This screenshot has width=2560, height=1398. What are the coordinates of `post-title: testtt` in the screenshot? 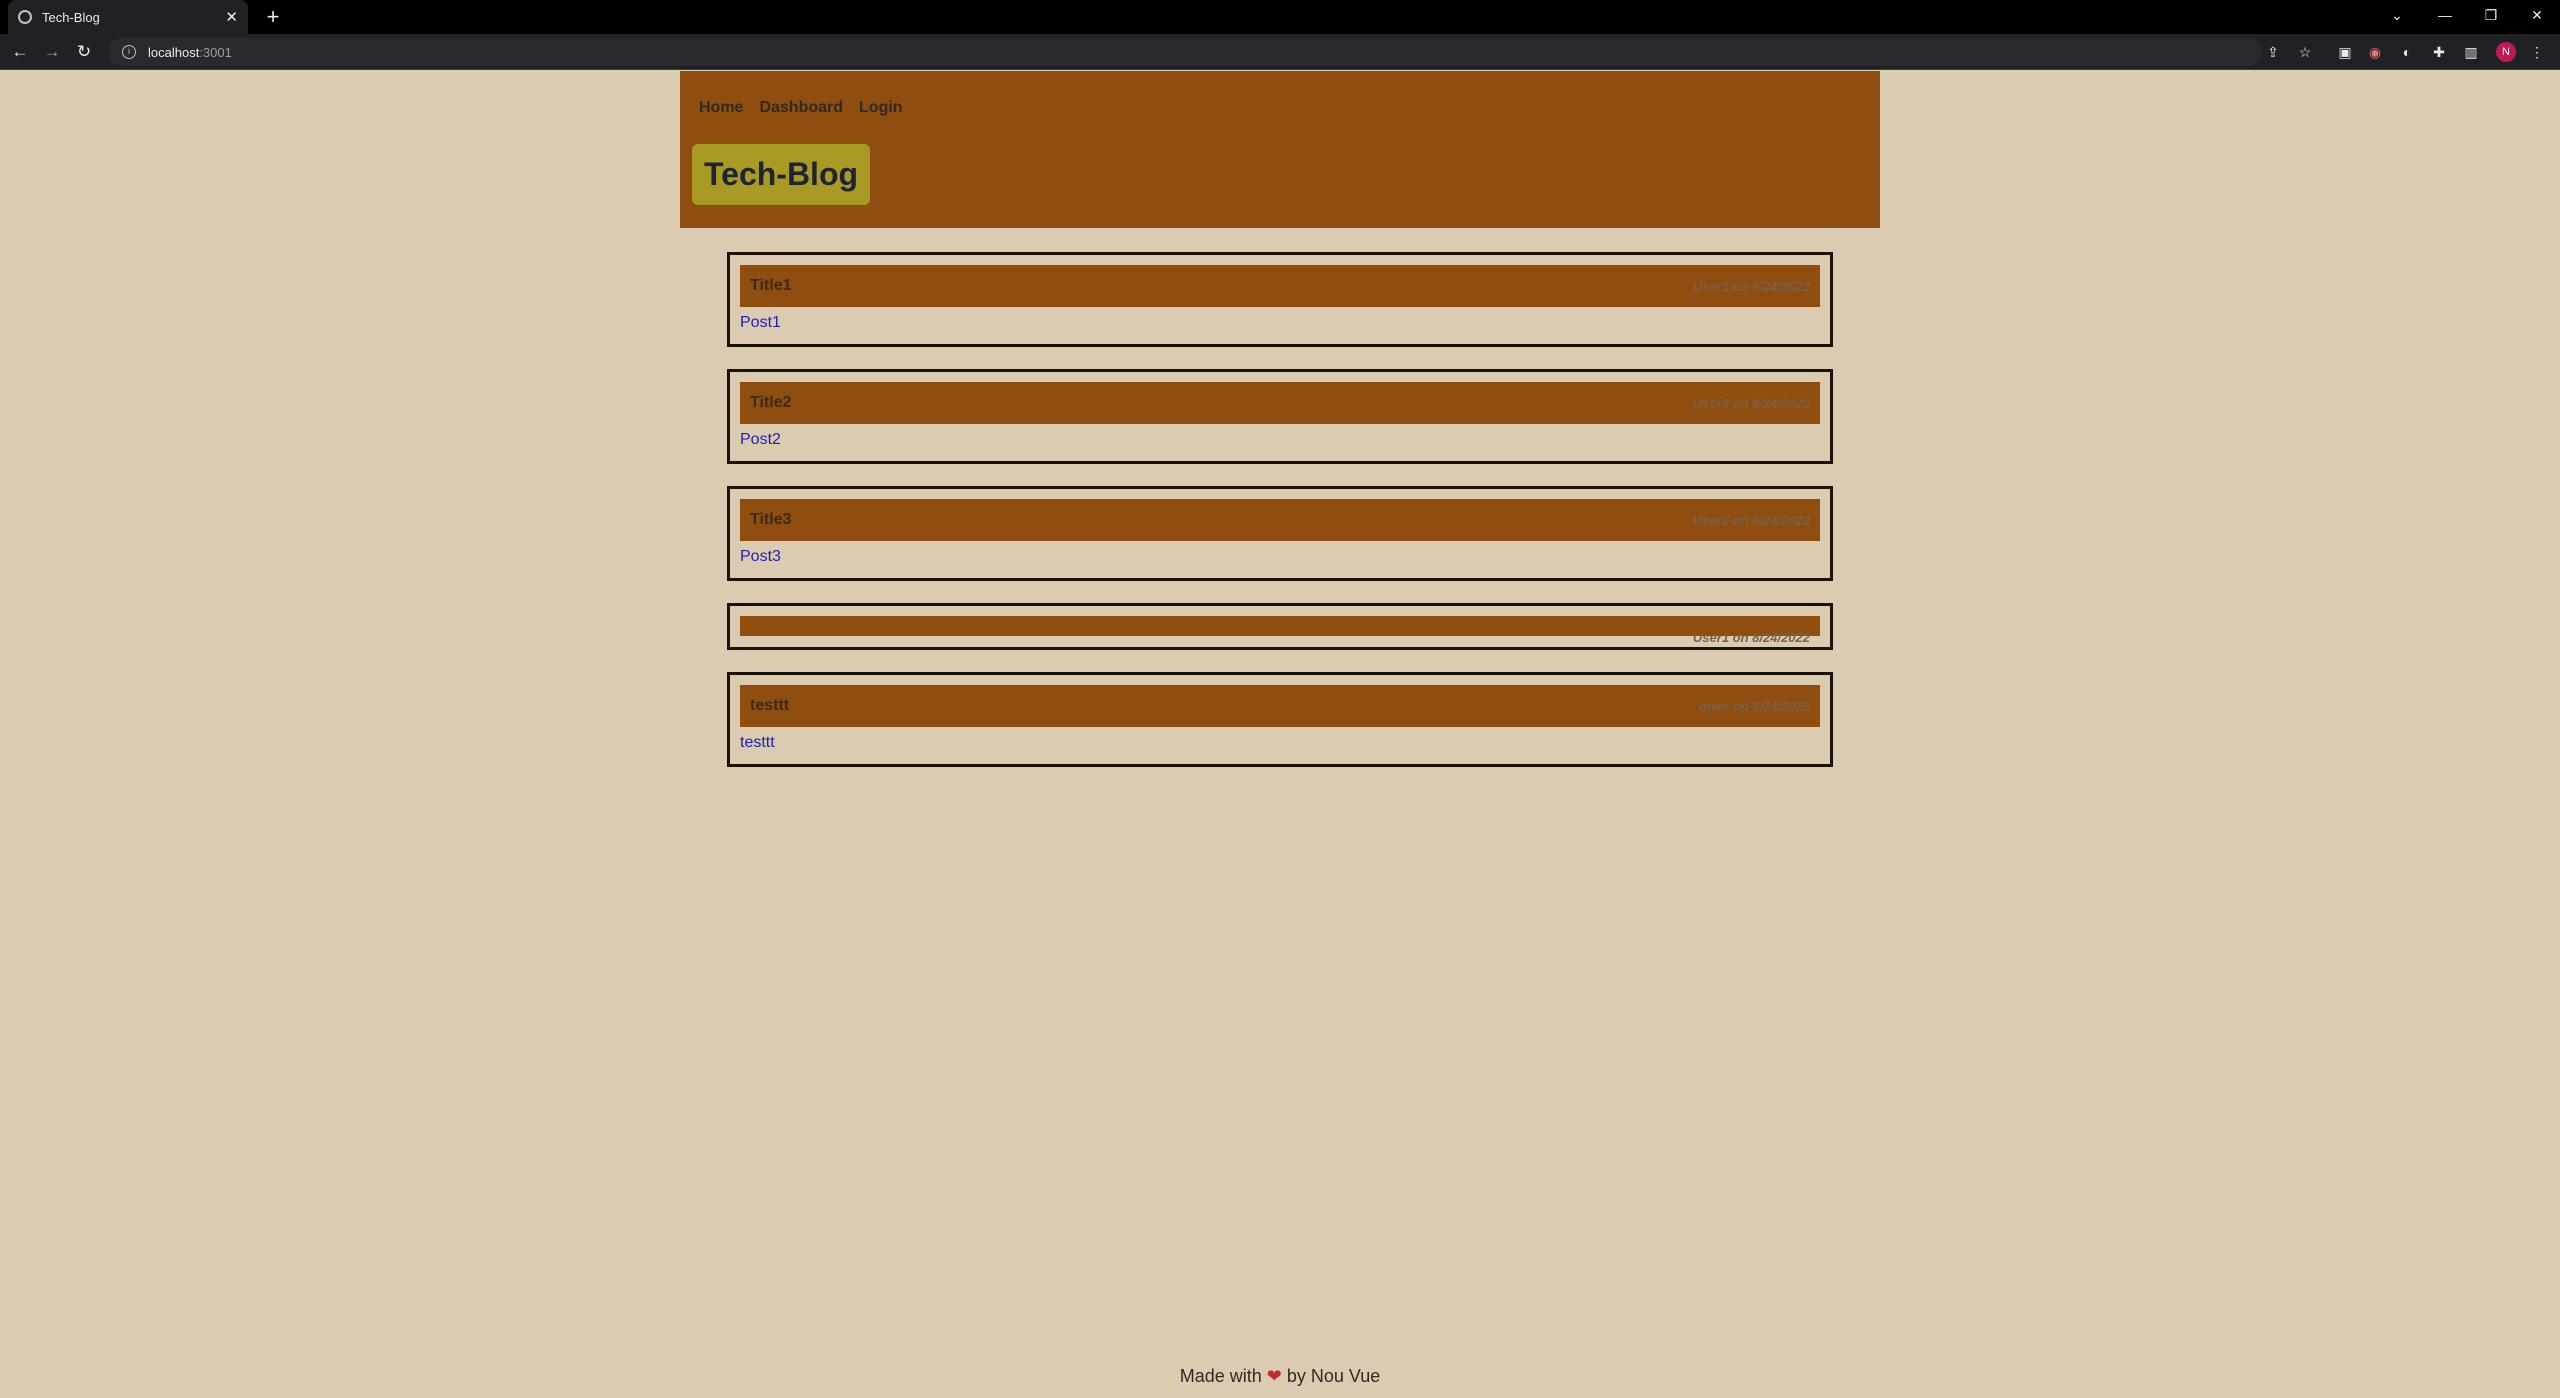 It's located at (770, 705).